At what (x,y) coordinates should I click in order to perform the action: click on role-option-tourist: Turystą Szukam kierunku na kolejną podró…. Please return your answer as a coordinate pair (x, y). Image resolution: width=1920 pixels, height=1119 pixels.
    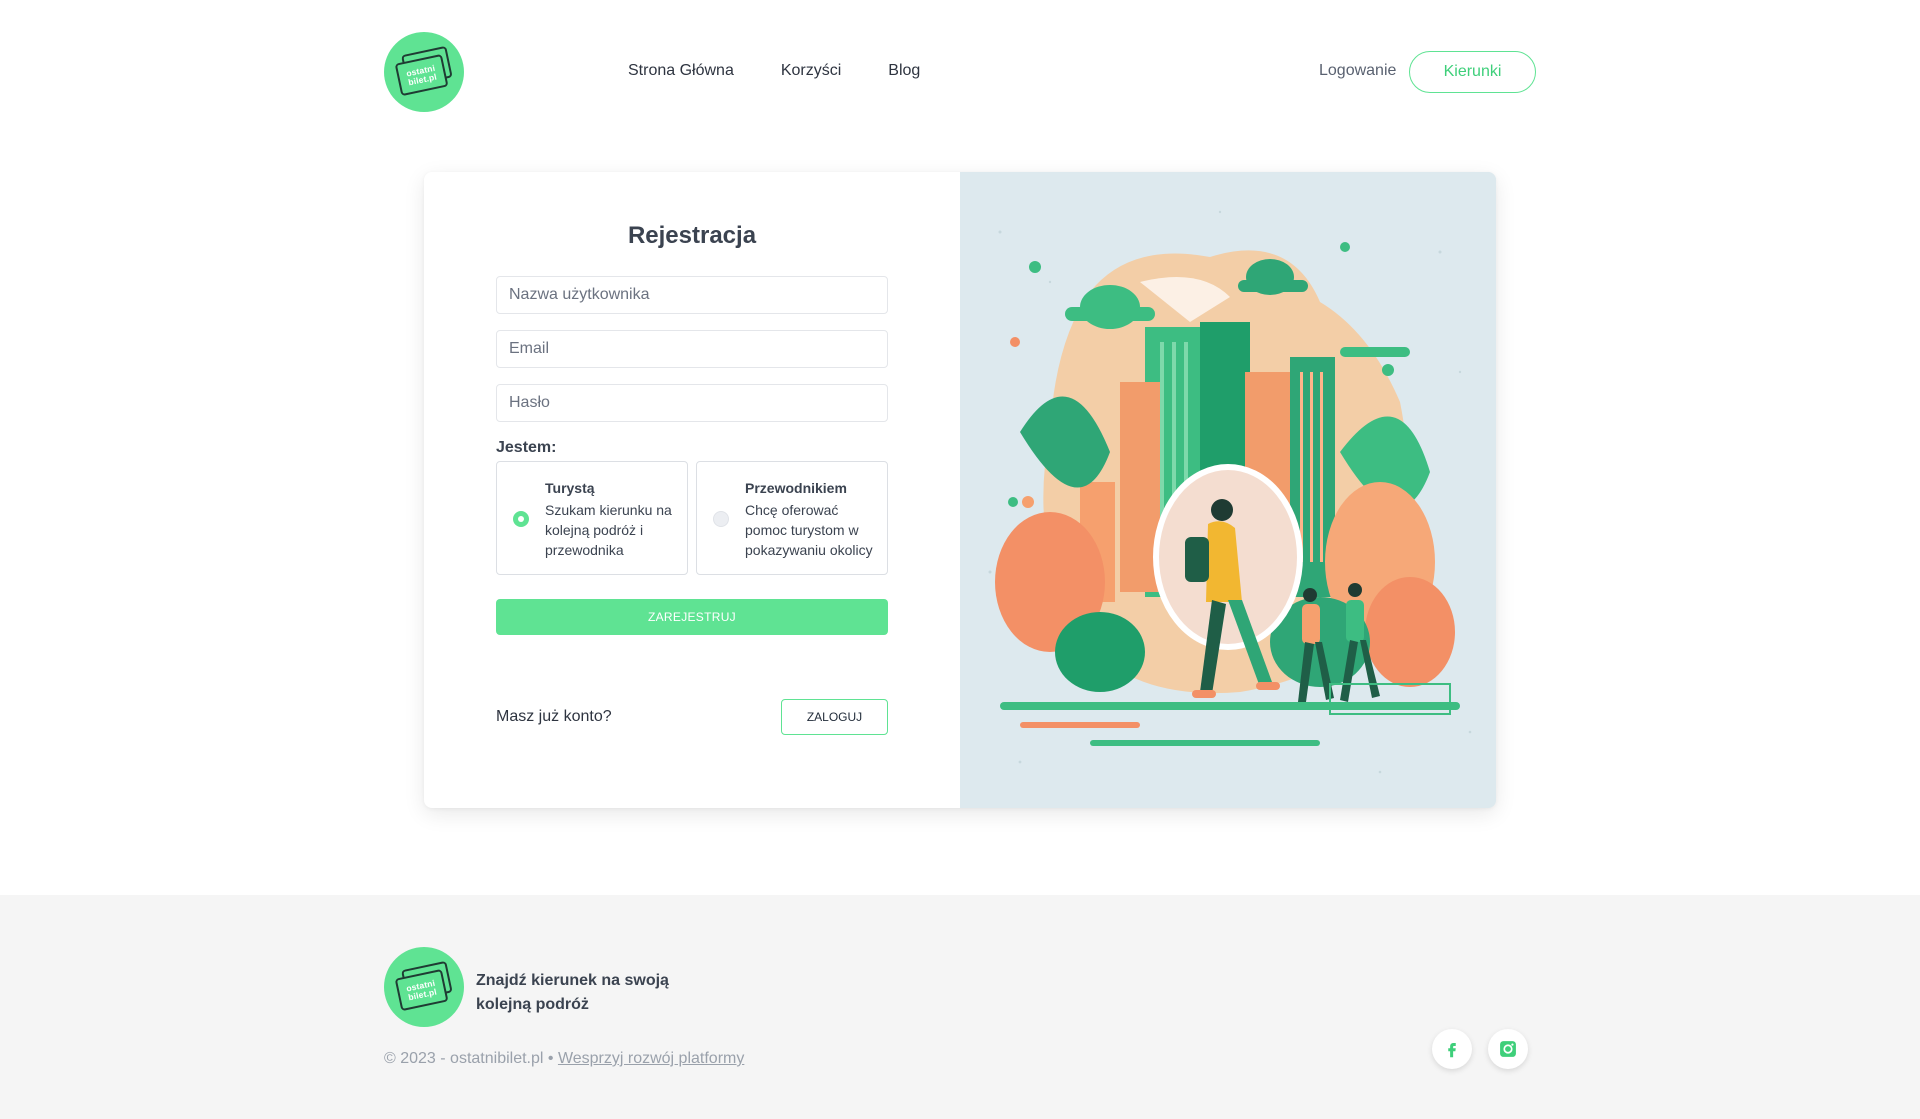
    Looking at the image, I should click on (592, 518).